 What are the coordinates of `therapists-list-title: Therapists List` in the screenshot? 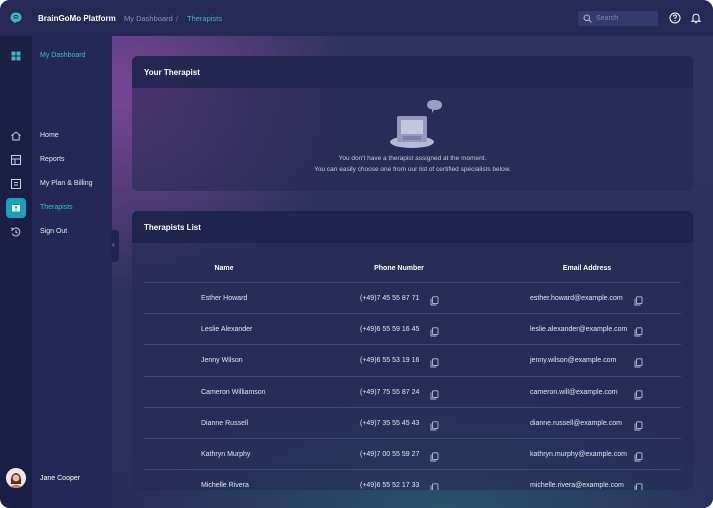 It's located at (172, 227).